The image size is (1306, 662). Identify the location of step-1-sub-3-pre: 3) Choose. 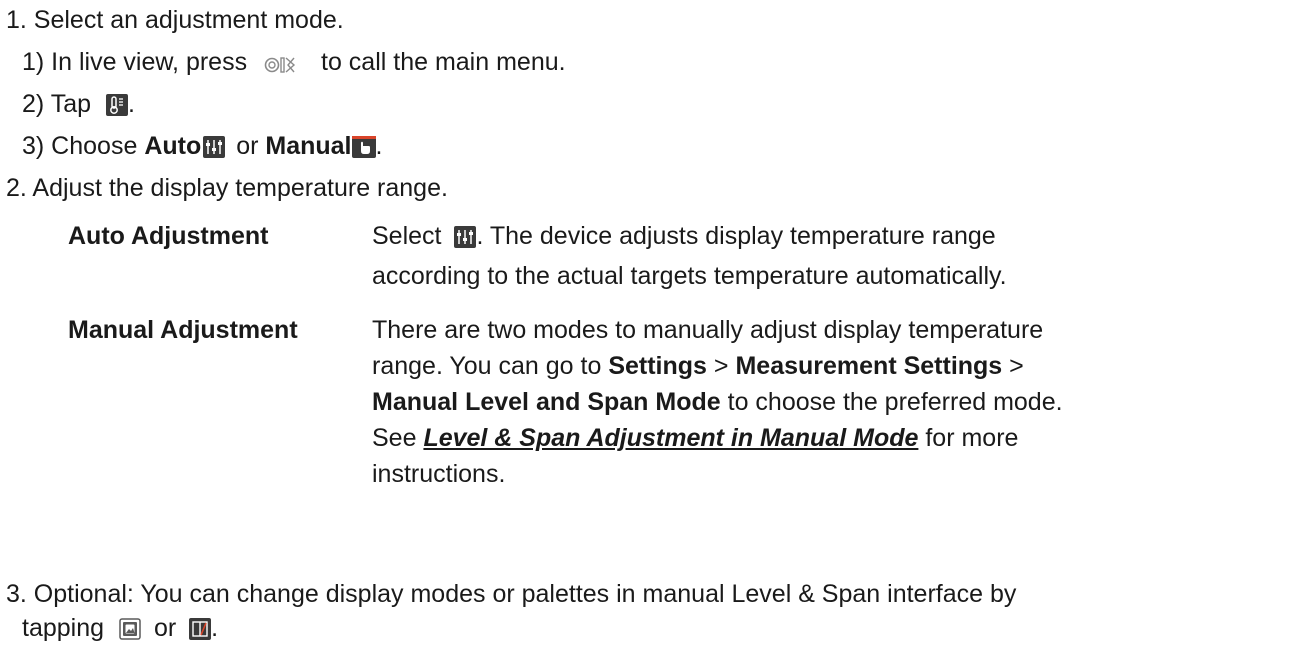
(80, 146).